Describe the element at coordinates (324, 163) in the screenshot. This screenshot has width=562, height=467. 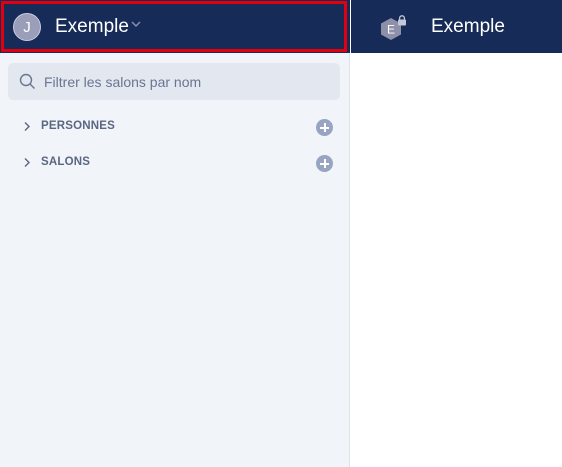
I see `add-room-button` at that location.